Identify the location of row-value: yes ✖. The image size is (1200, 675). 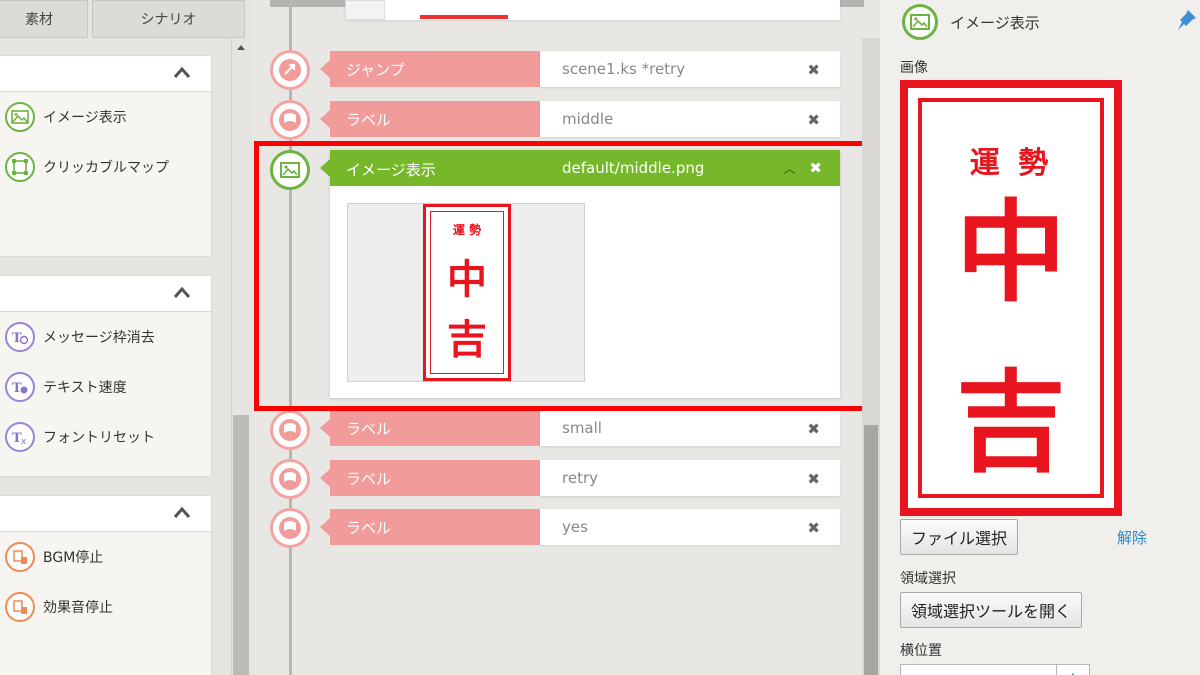
(690, 527).